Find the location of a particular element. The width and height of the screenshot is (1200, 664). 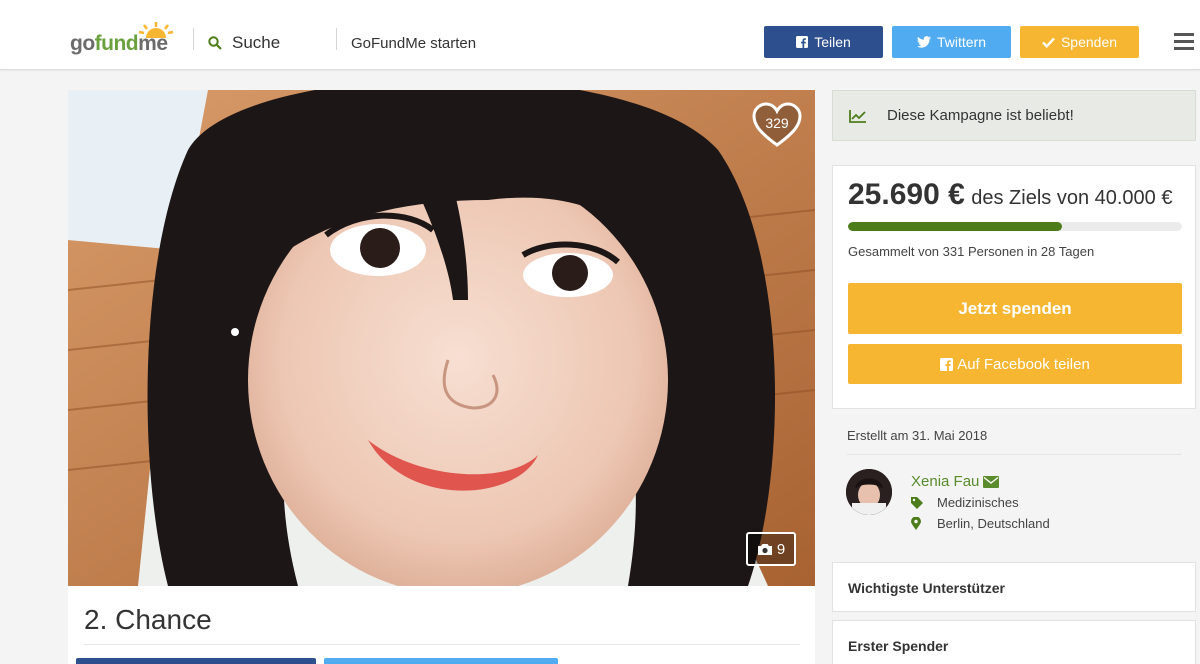

envelope-icon is located at coordinates (991, 481).